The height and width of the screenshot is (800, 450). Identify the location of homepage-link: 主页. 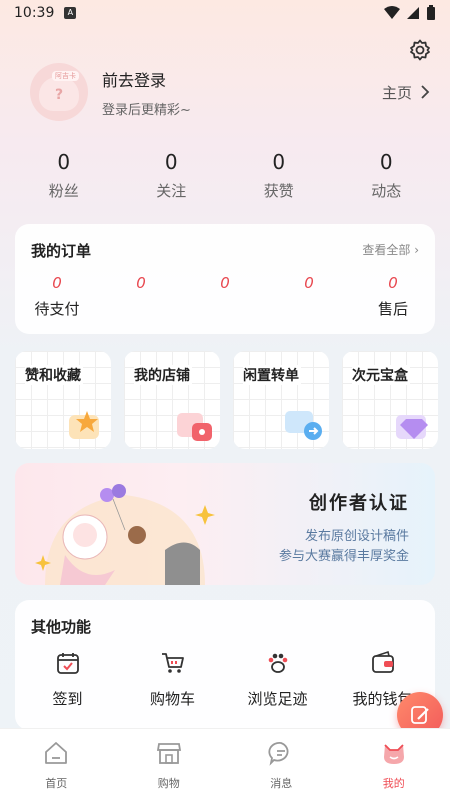
(406, 92).